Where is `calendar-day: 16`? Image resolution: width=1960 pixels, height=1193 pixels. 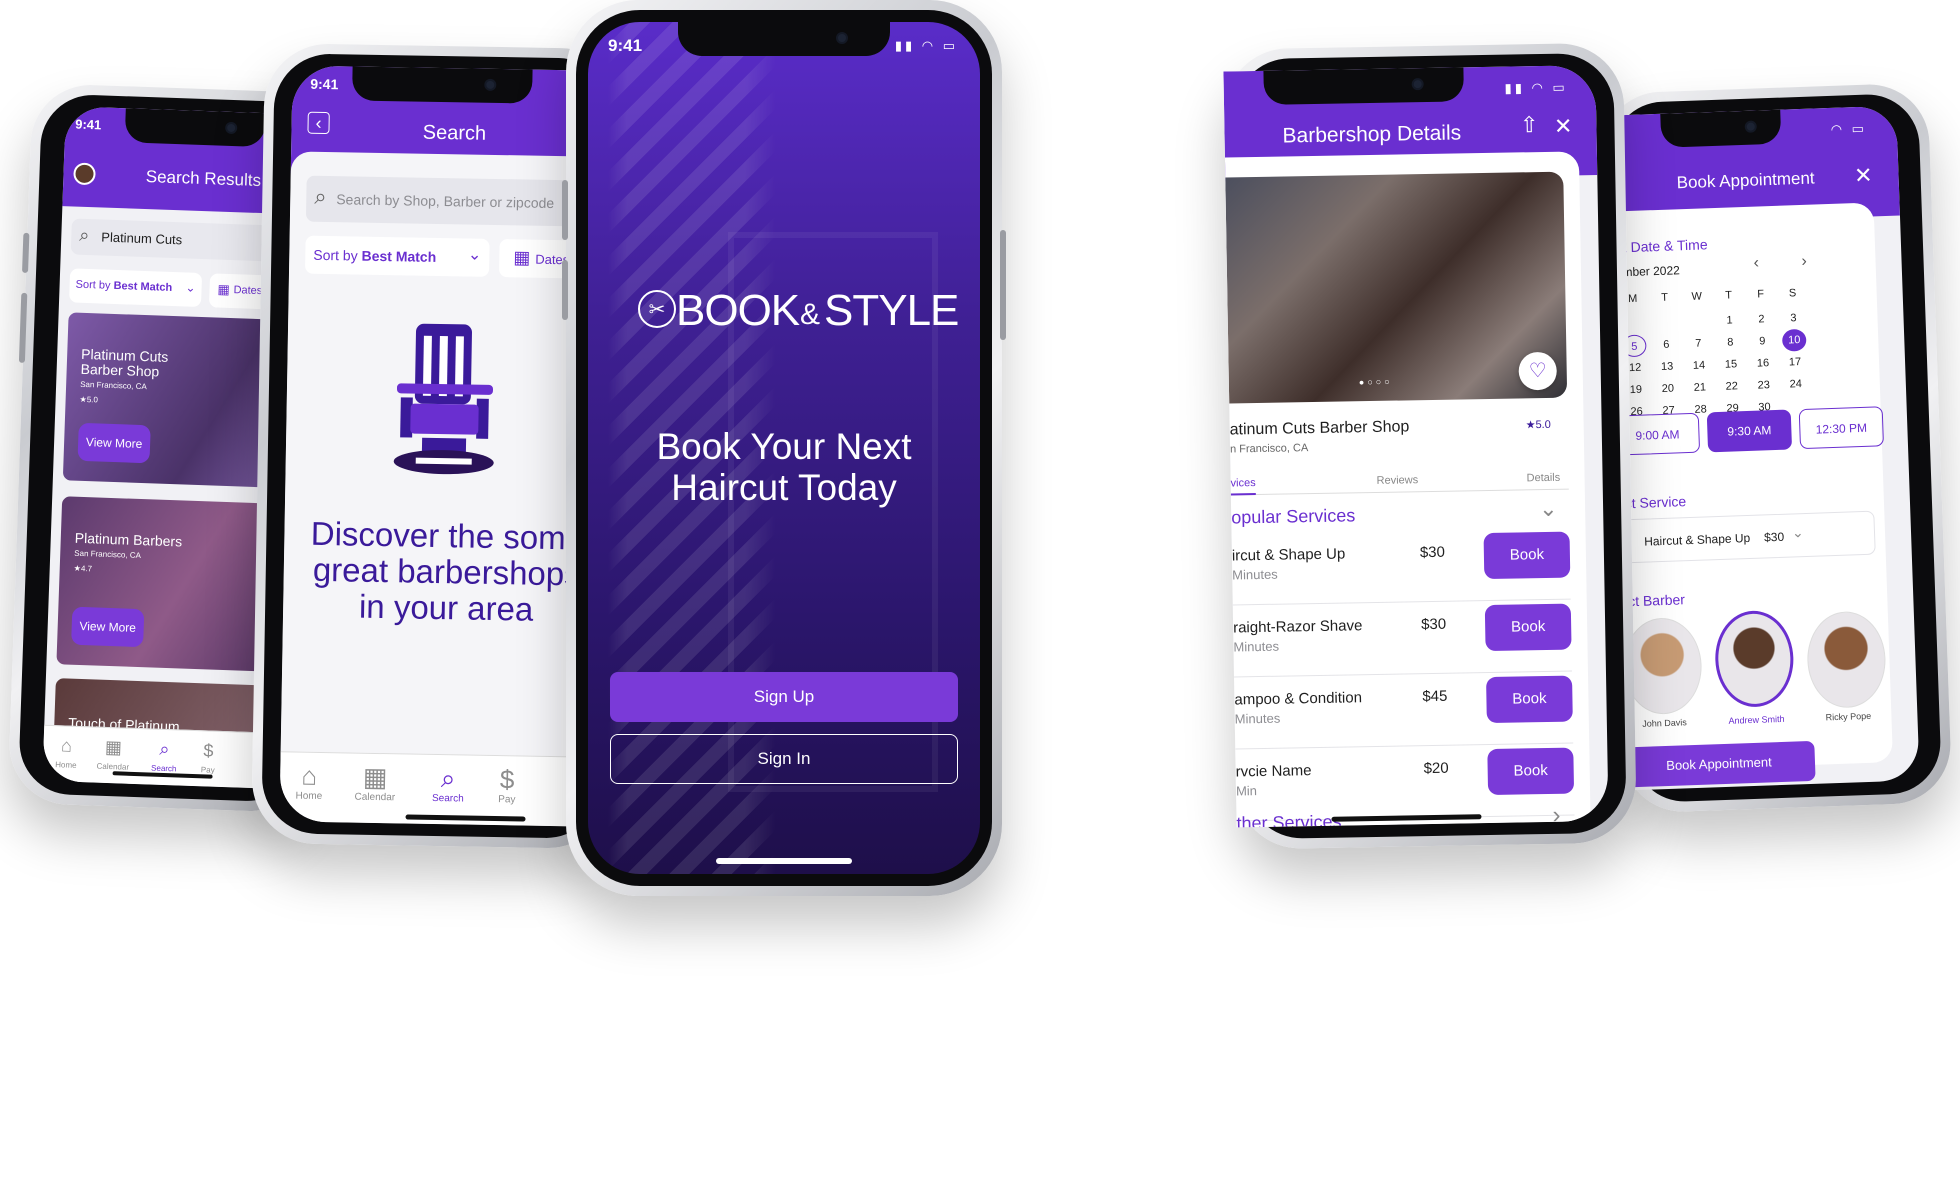
calendar-day: 16 is located at coordinates (1763, 363).